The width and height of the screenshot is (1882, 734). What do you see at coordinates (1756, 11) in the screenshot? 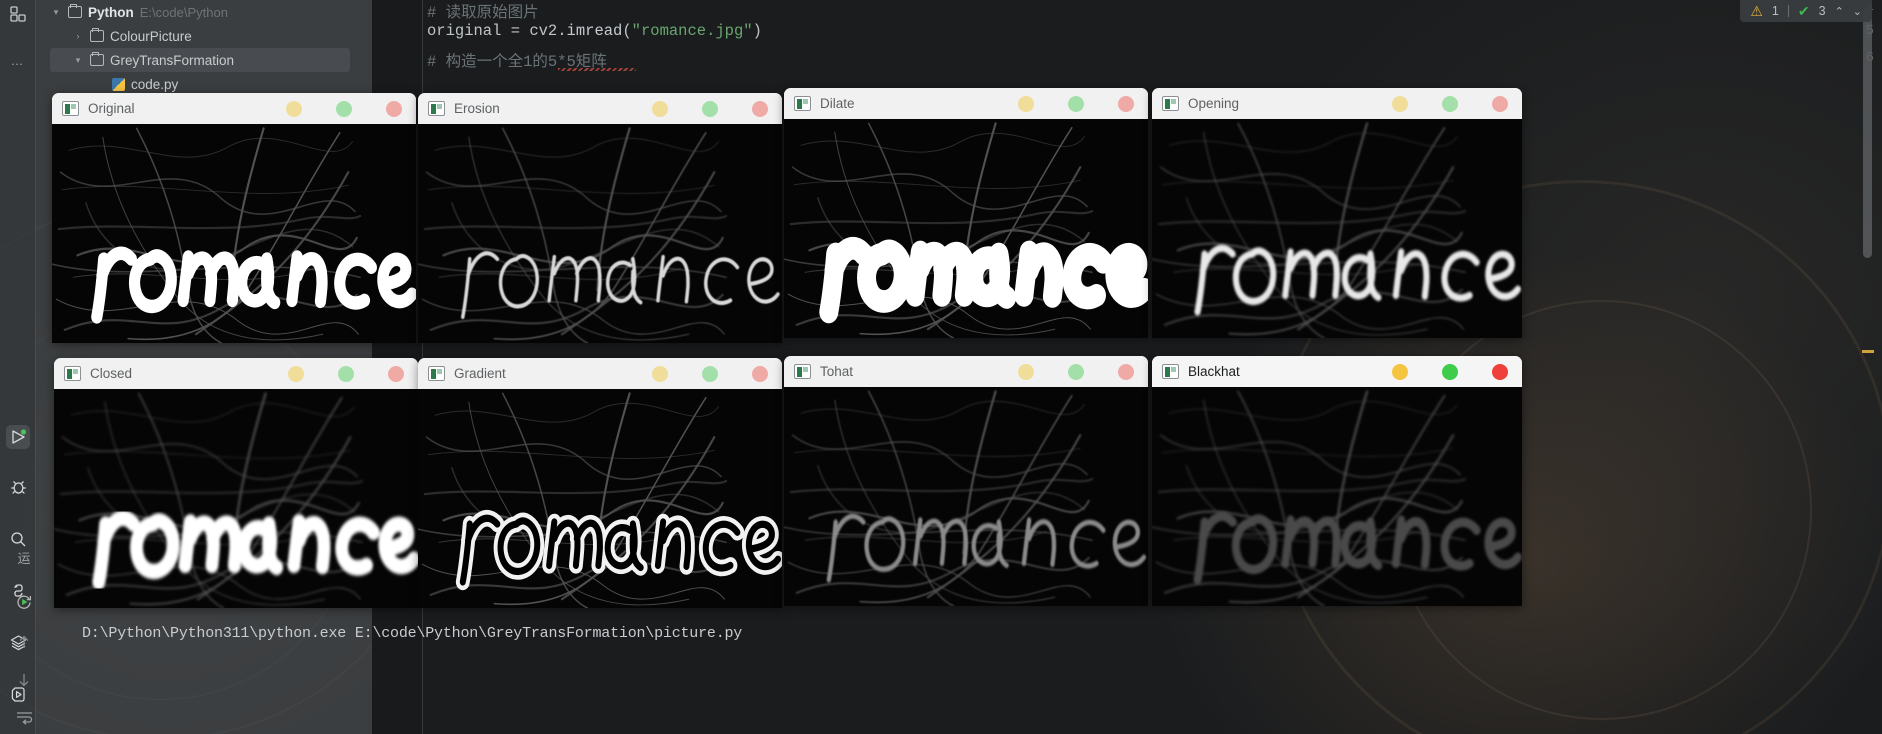
I see `warning-triangle-icon: ⚠` at bounding box center [1756, 11].